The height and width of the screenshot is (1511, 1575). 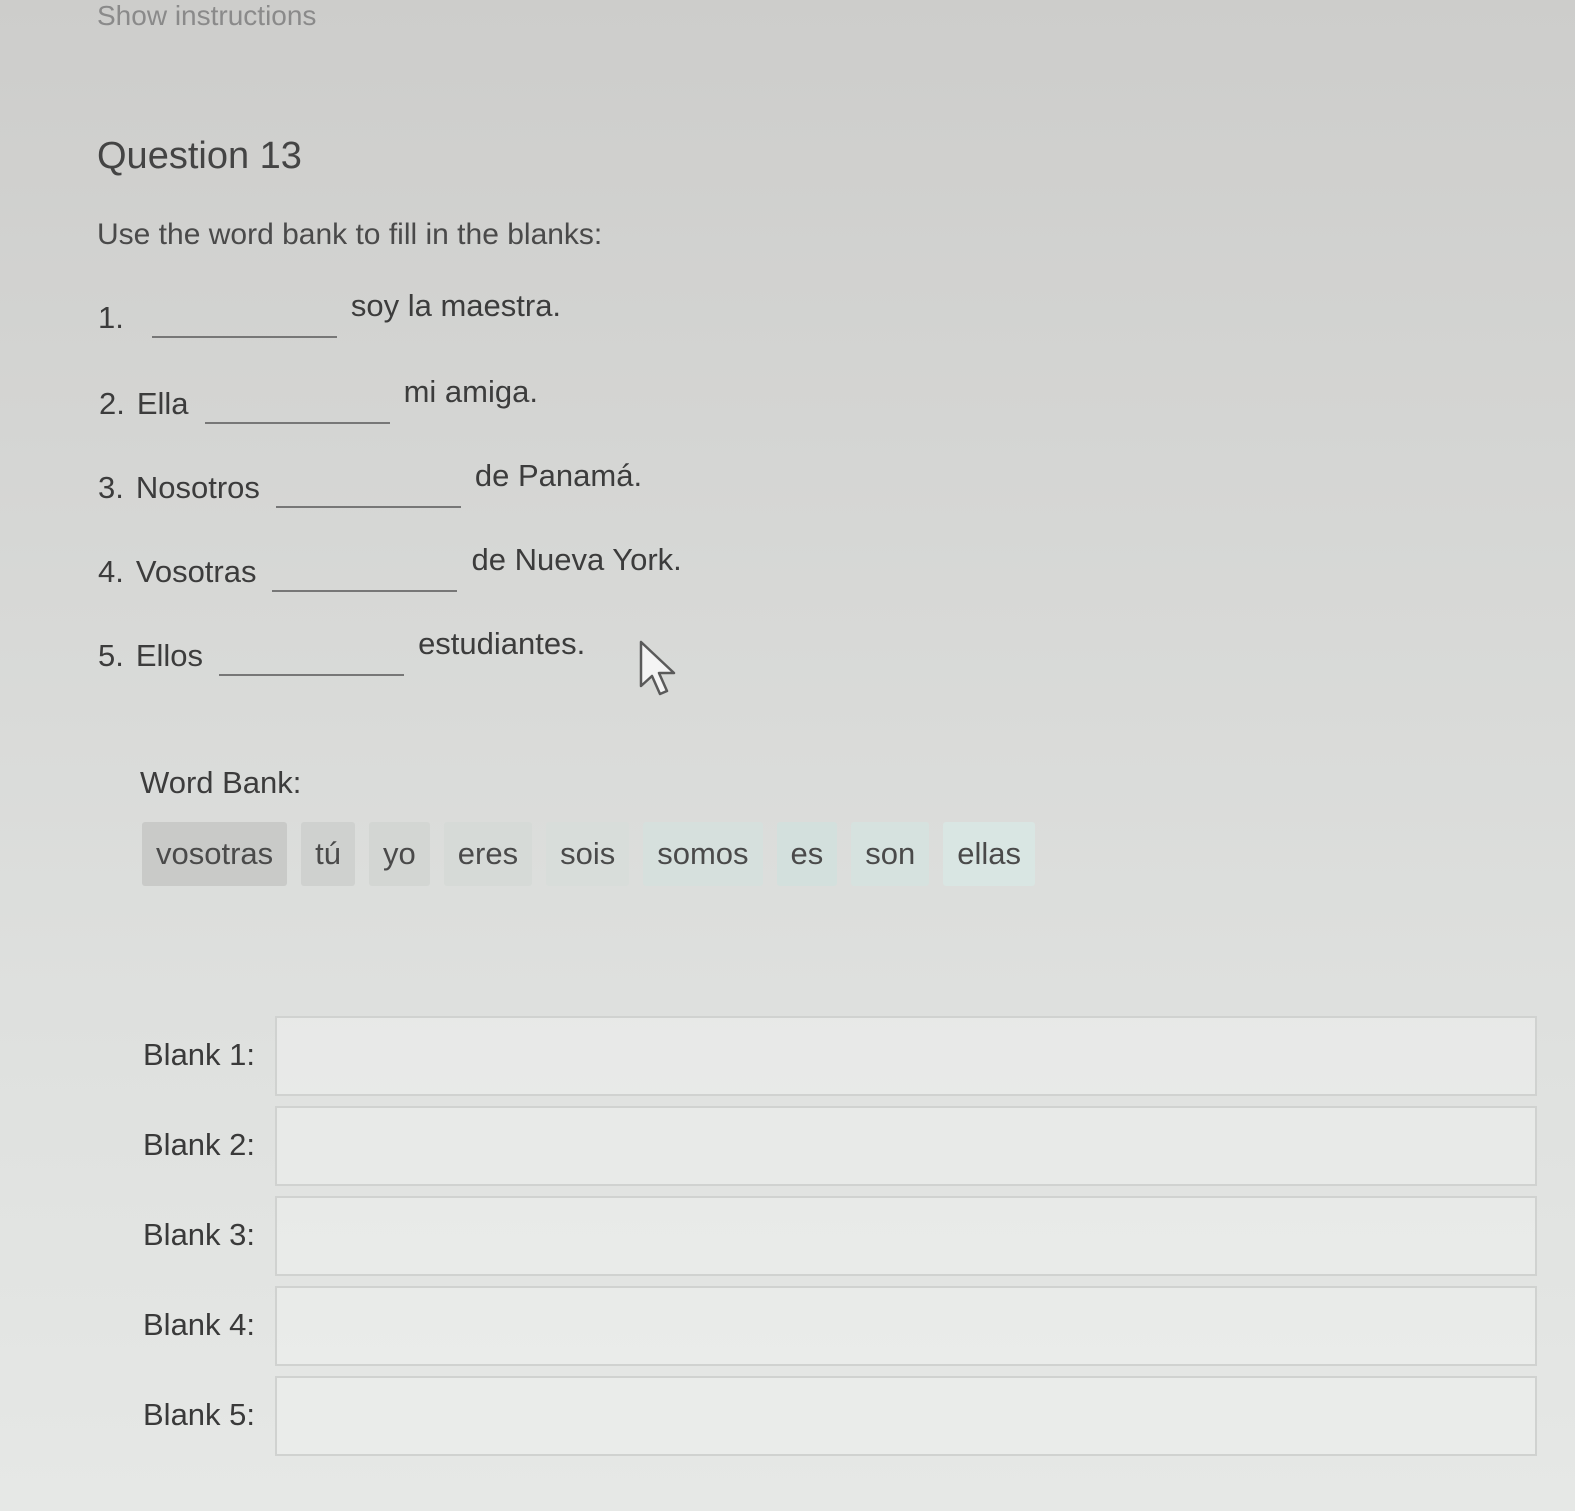 I want to click on sentence-rest: estudiantes., so click(x=502, y=643).